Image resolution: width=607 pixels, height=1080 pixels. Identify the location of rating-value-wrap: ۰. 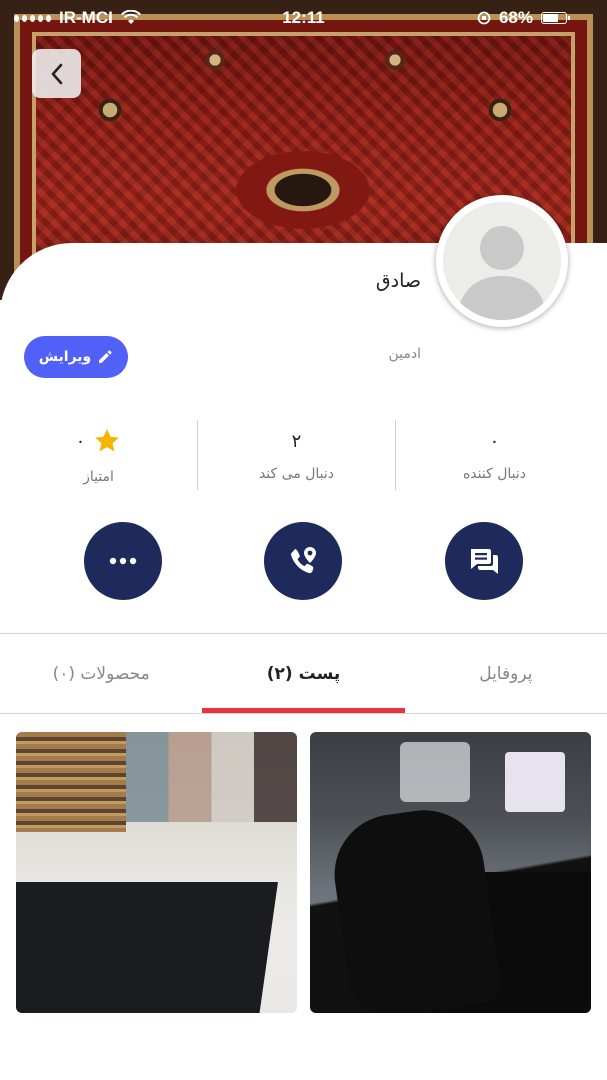
(99, 441).